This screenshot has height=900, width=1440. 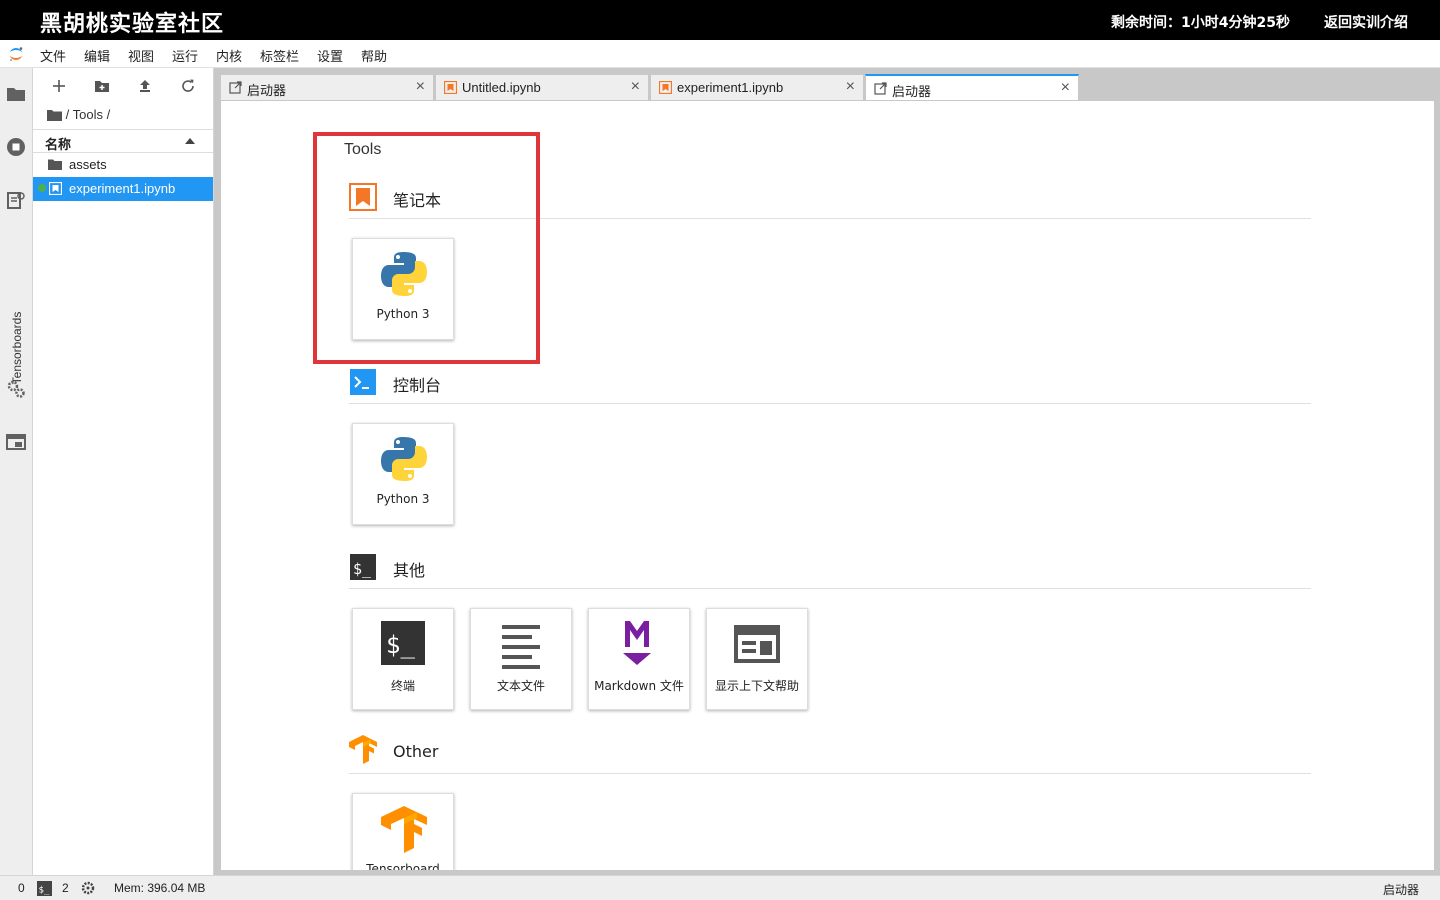 I want to click on card-label: Markdown 文件, so click(x=639, y=686).